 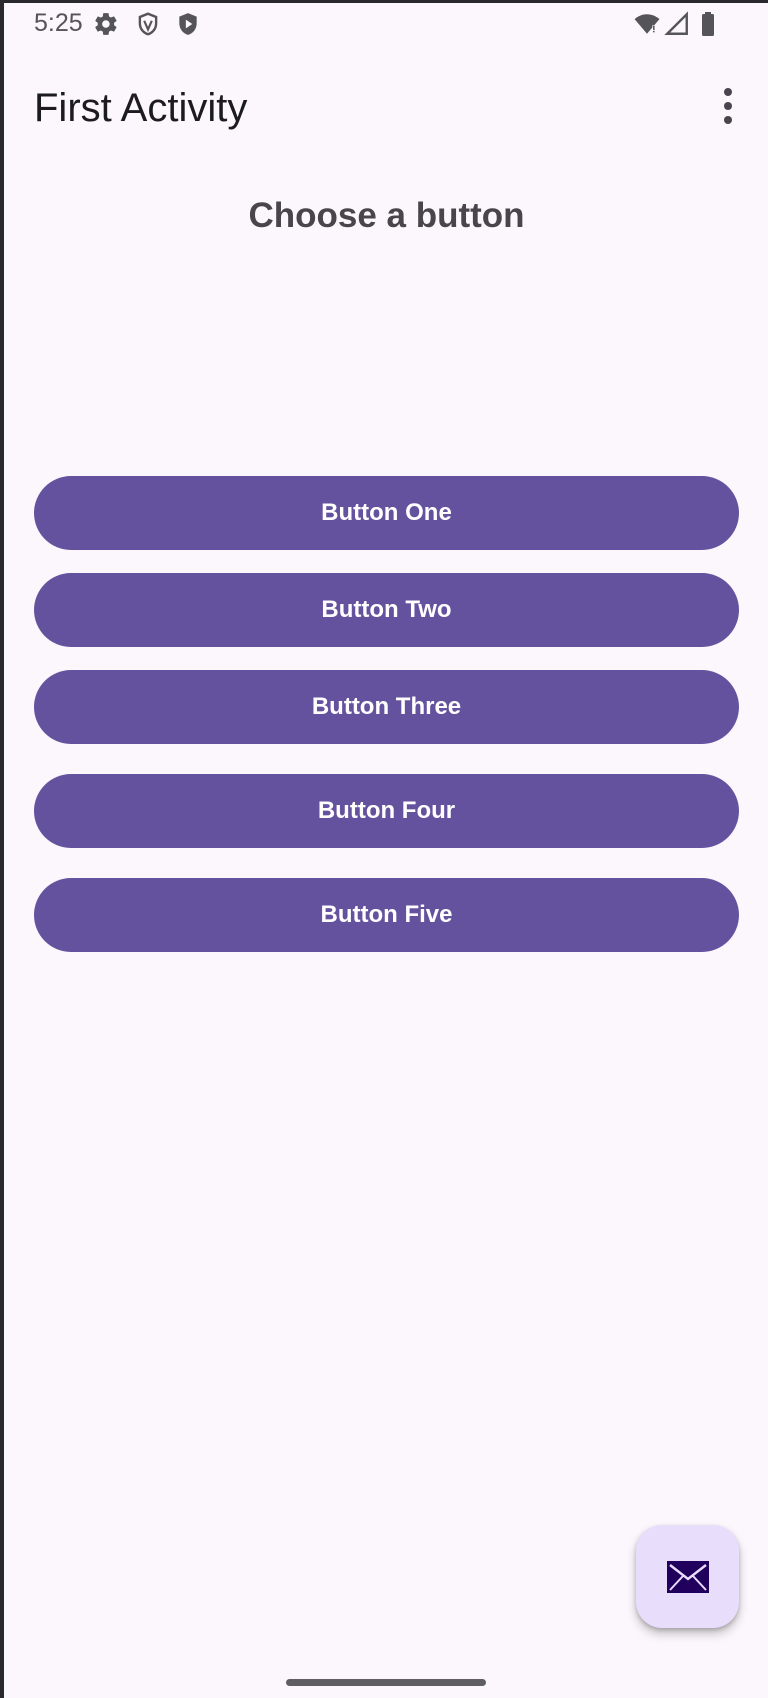 What do you see at coordinates (384, 106) in the screenshot?
I see `app-bar: First Activity` at bounding box center [384, 106].